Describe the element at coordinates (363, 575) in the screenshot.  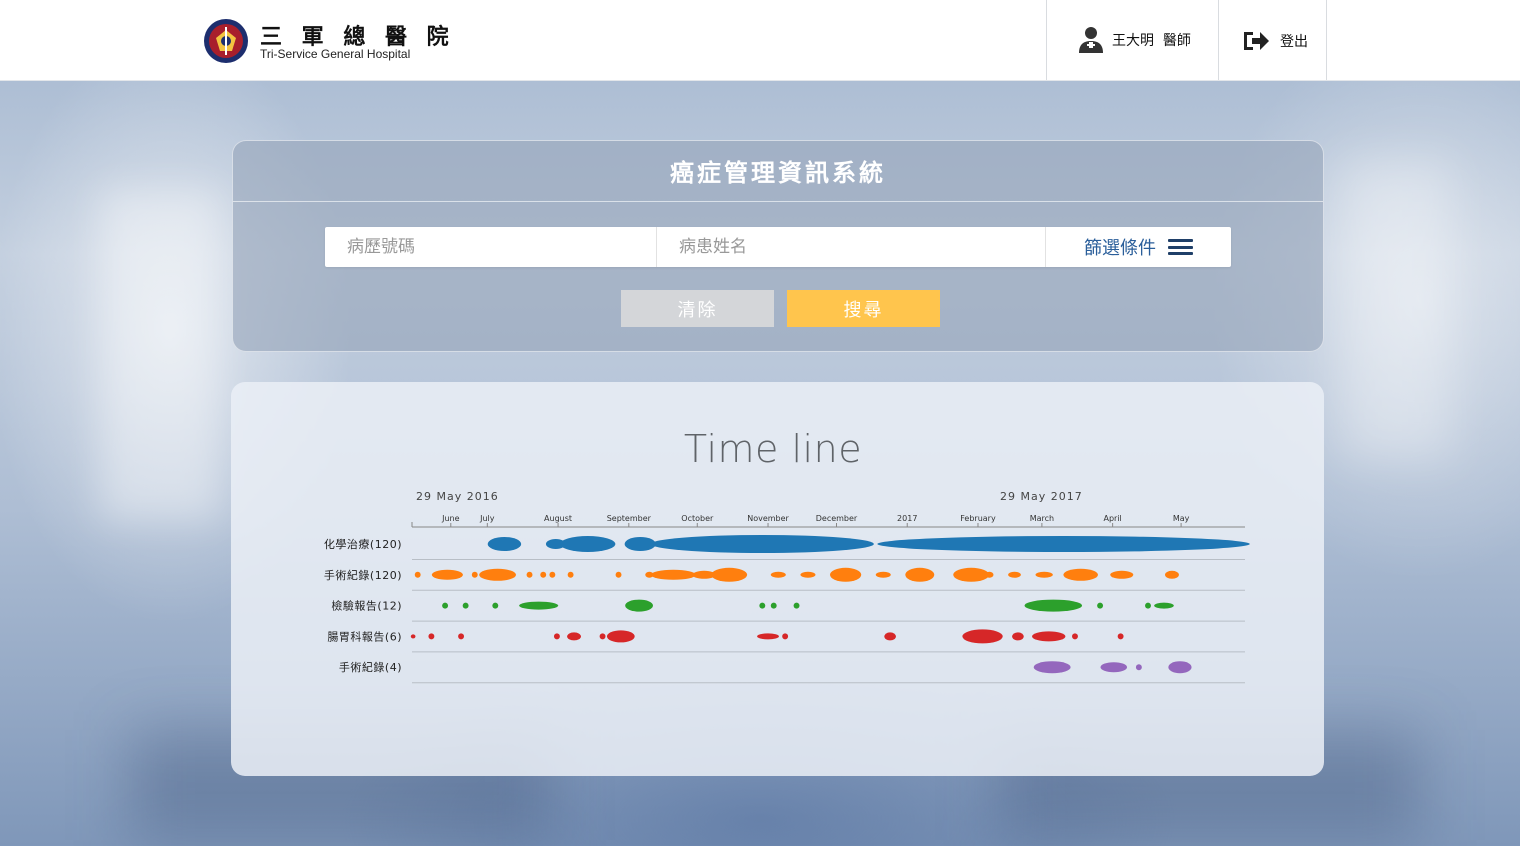
I see `row-label: 手術紀錄(120)` at that location.